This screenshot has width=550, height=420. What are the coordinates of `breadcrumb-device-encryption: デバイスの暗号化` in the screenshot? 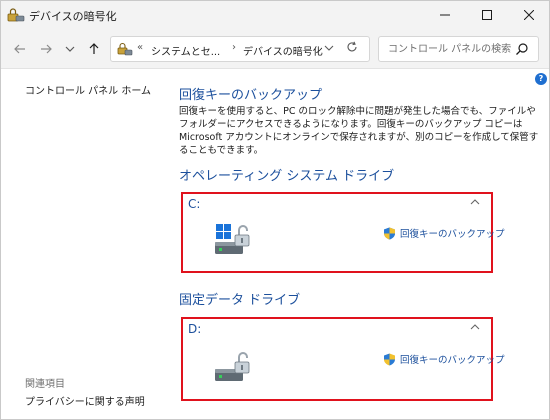 It's located at (283, 50).